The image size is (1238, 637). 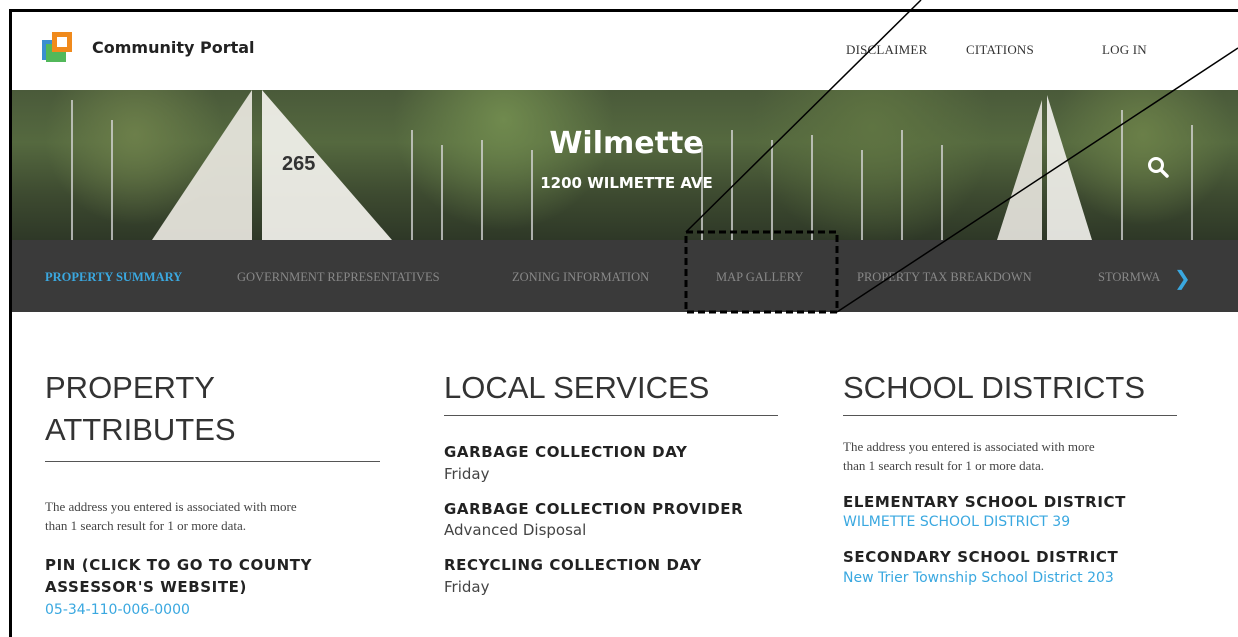 I want to click on list-item: RECYCLING COLLECTION DAY Friday, so click(x=573, y=576).